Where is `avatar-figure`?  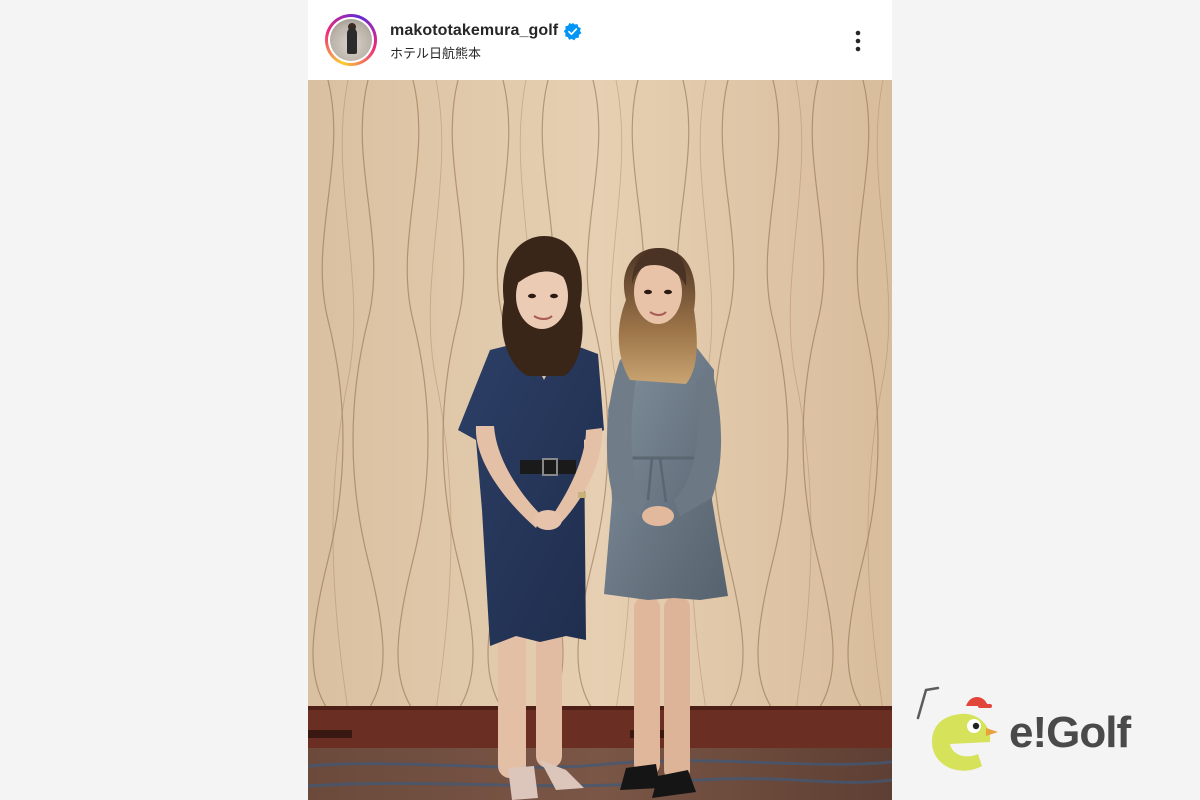 avatar-figure is located at coordinates (352, 41).